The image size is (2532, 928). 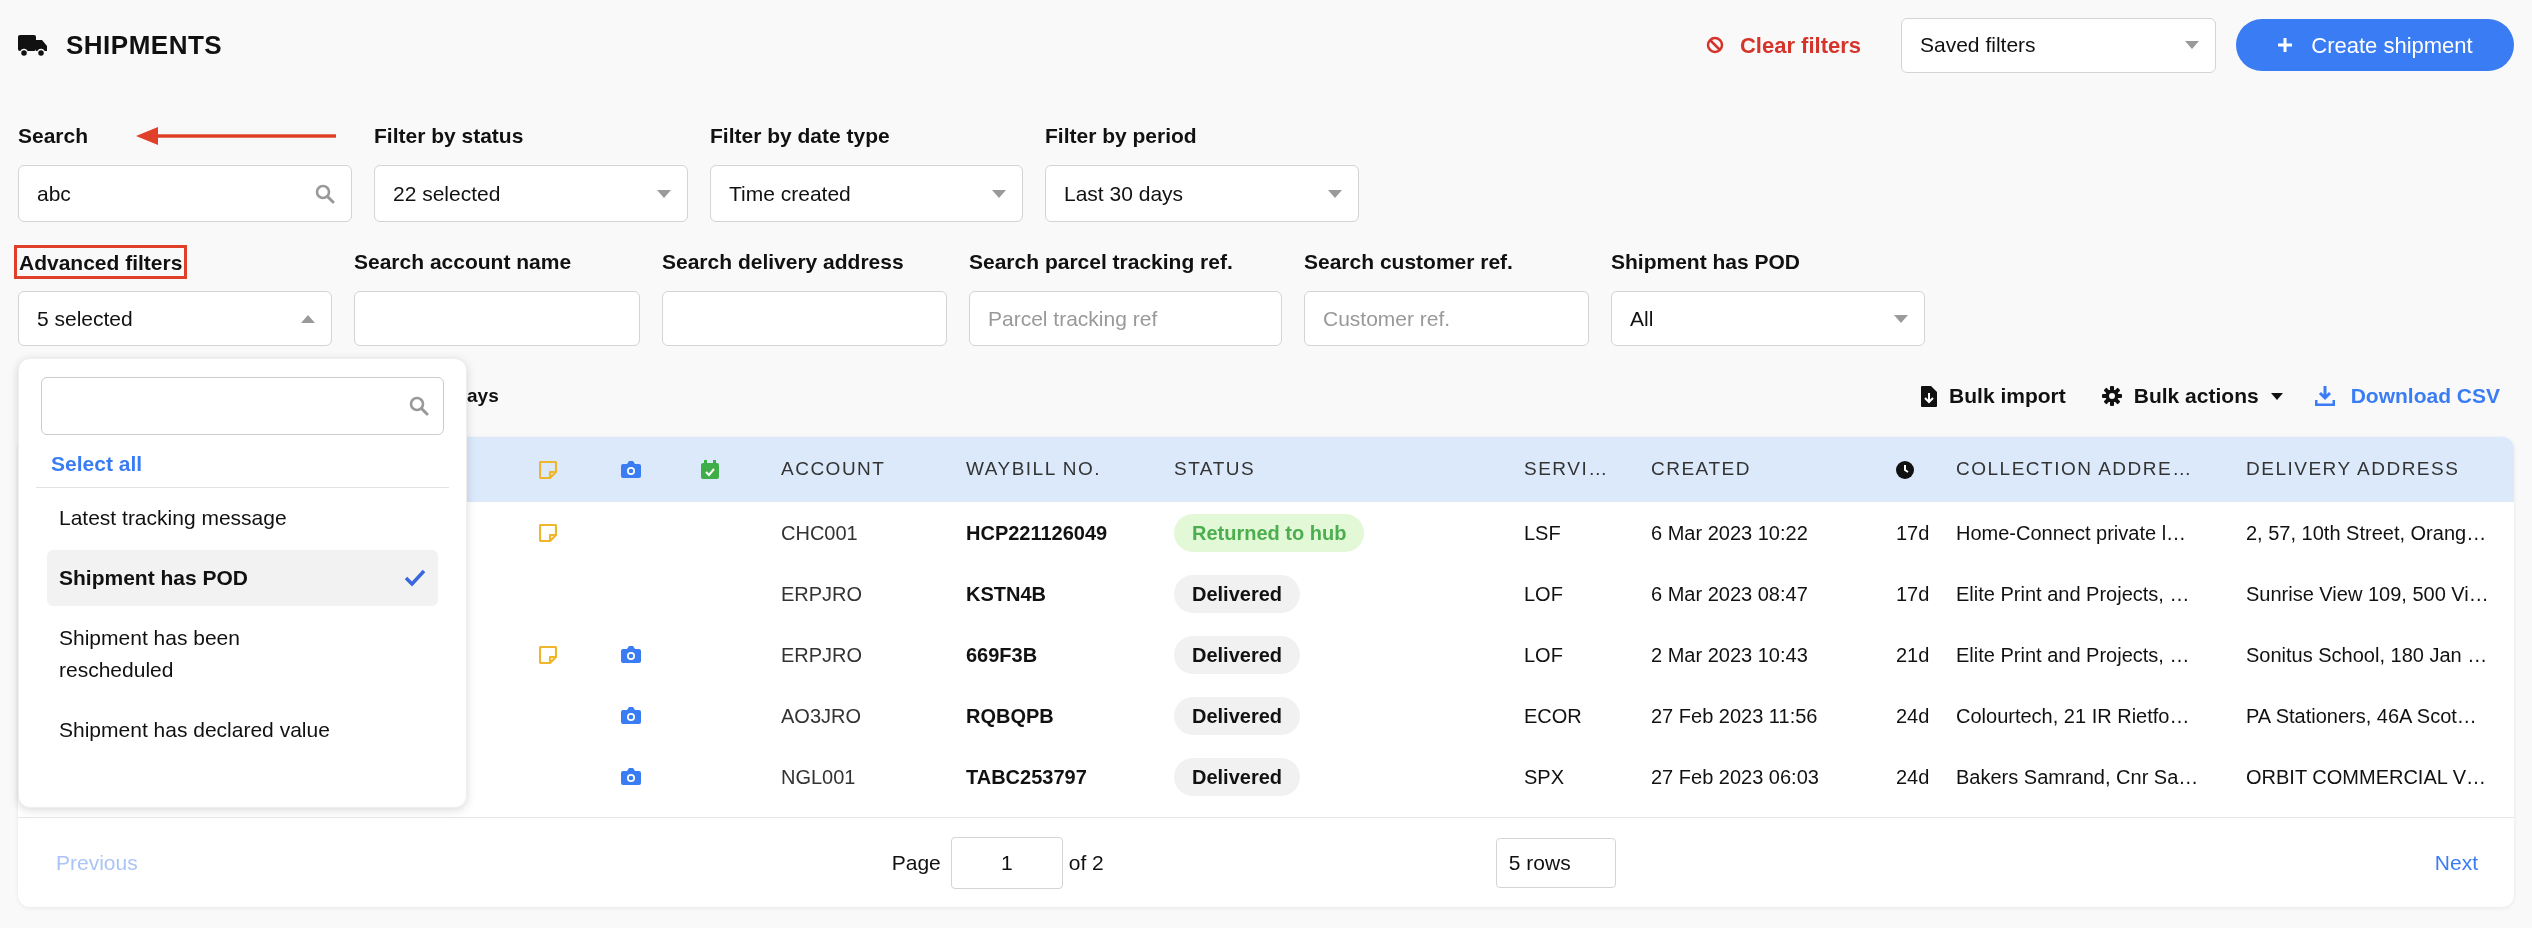 I want to click on search-field: abc, so click(x=185, y=193).